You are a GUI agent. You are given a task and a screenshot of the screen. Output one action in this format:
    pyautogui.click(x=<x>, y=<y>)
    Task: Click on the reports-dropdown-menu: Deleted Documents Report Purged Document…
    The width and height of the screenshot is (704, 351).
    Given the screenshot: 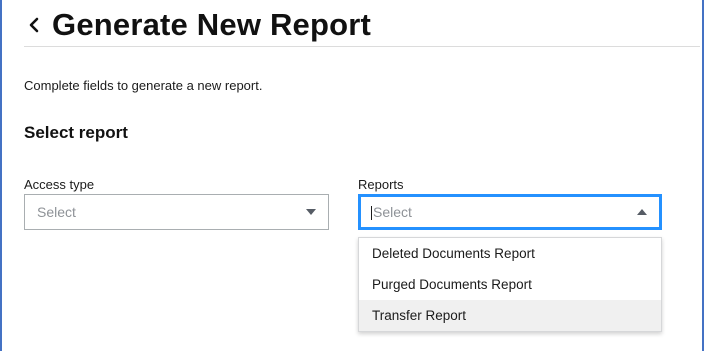 What is the action you would take?
    pyautogui.click(x=510, y=284)
    